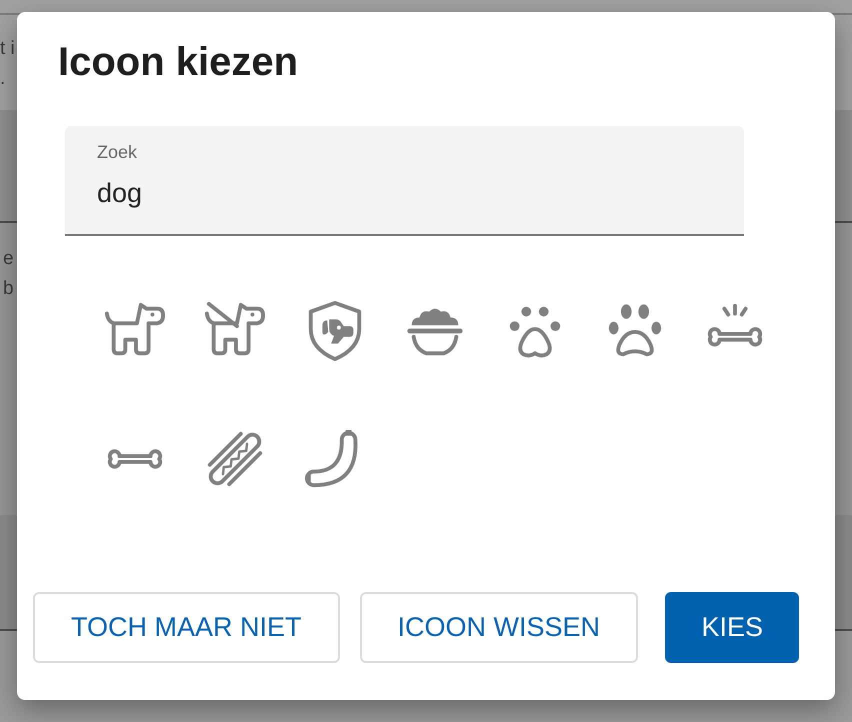  What do you see at coordinates (3, 79) in the screenshot?
I see `background-text: .` at bounding box center [3, 79].